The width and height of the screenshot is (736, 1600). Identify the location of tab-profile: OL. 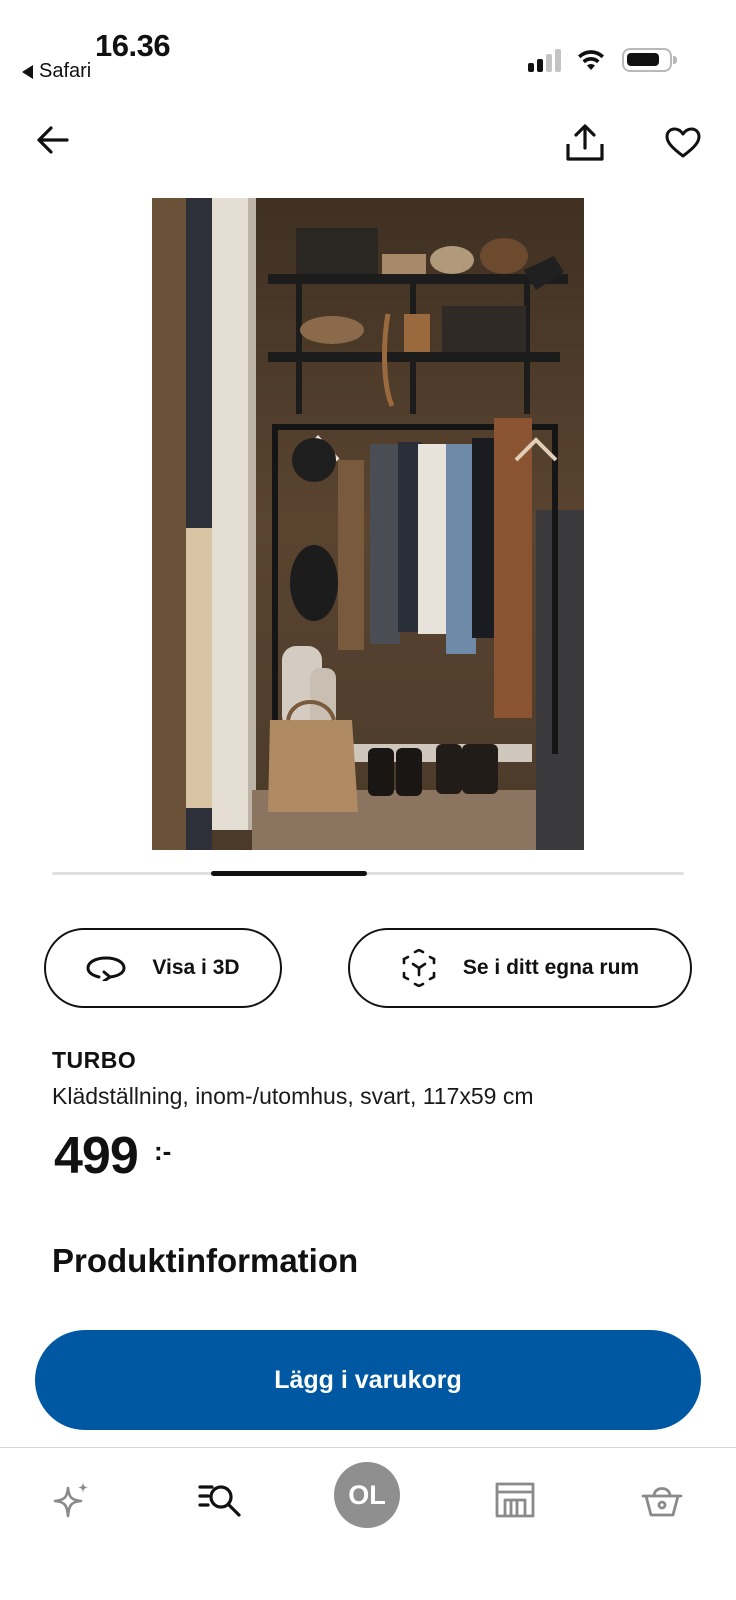
(367, 1495).